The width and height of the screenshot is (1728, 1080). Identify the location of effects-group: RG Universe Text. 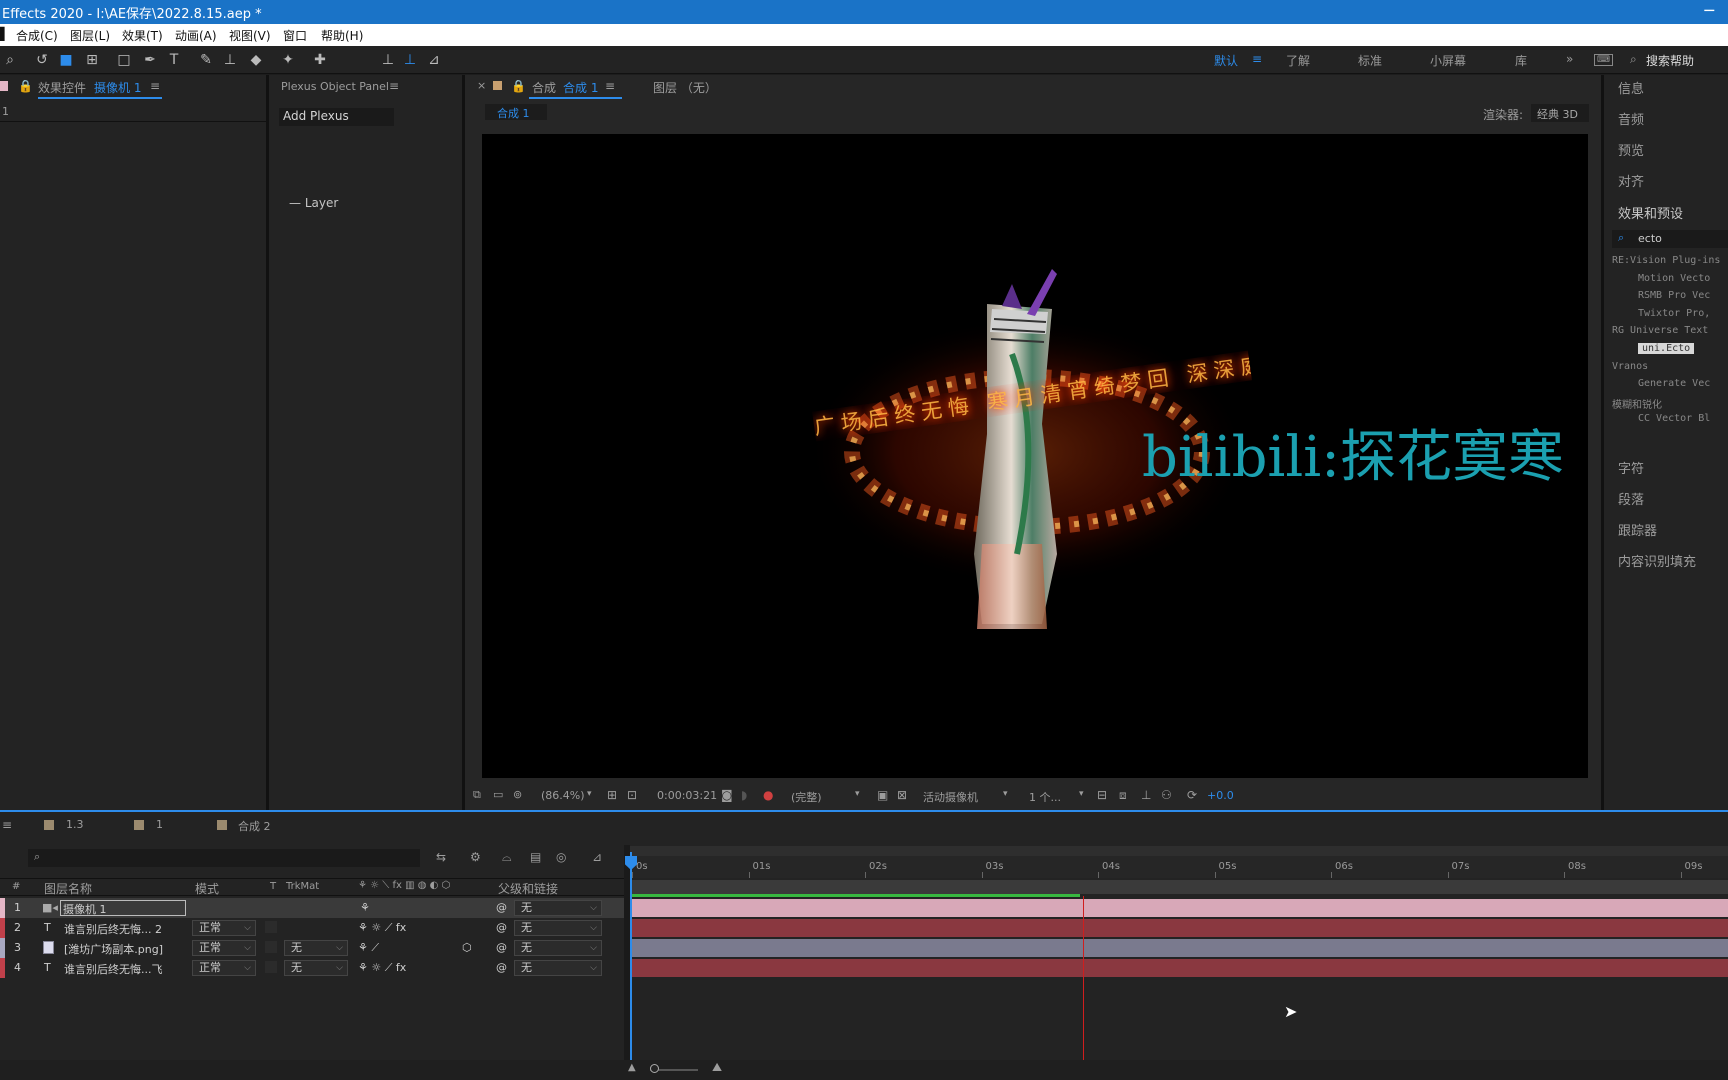
(1660, 330).